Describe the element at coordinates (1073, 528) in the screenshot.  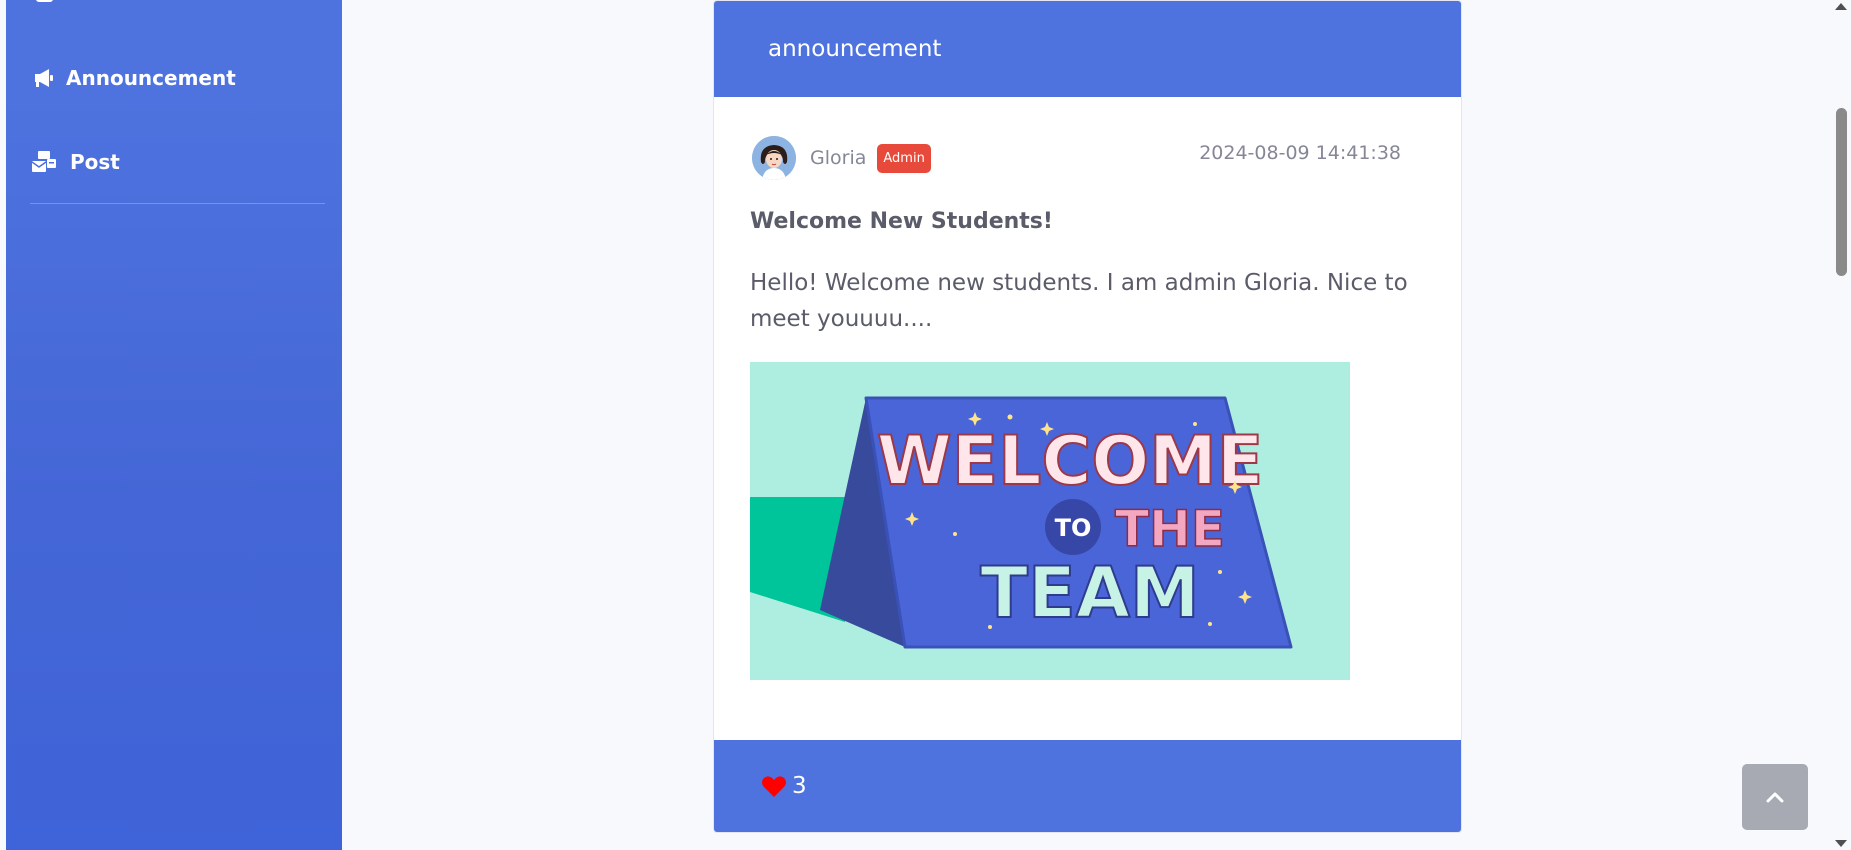
I see `svg-text: TO` at that location.